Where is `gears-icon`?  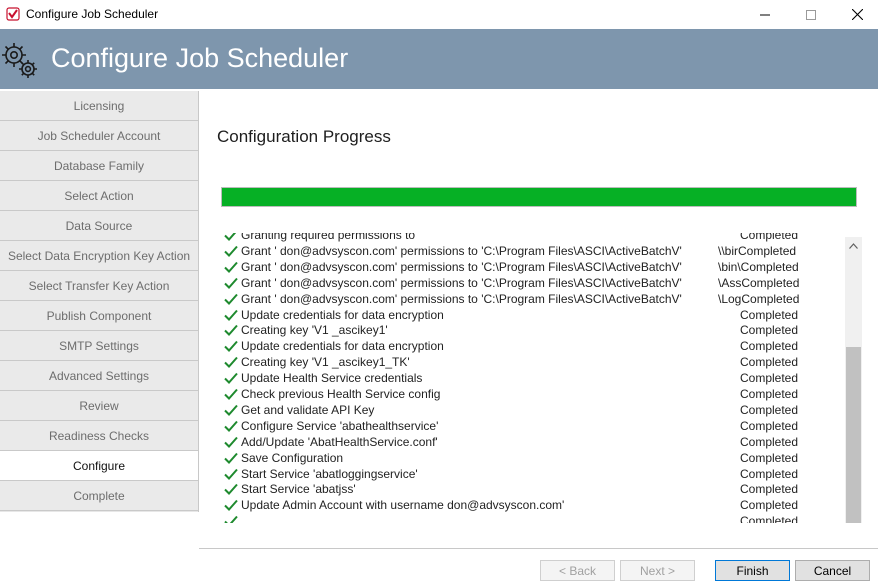
gears-icon is located at coordinates (19, 60).